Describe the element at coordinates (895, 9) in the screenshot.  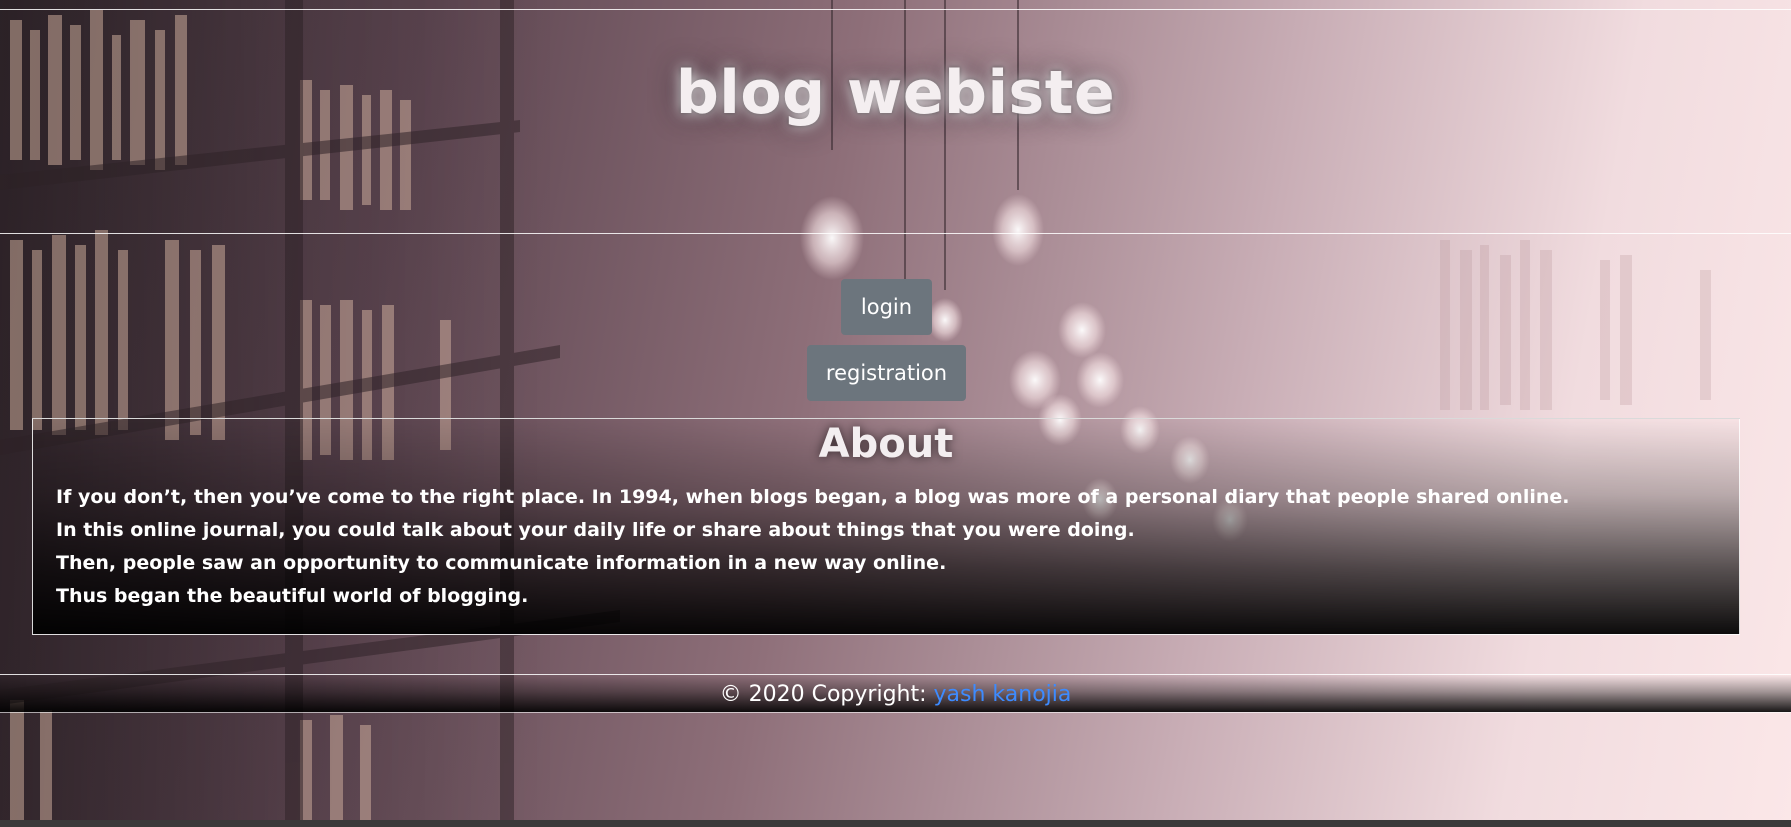
I see `divider-top` at that location.